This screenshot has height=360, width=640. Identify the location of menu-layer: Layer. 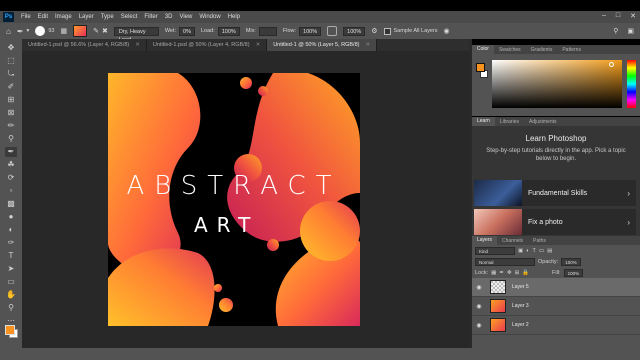
(86, 17).